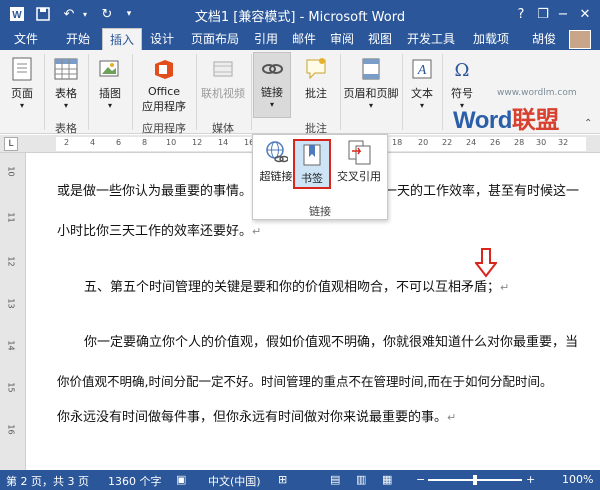 This screenshot has width=600, height=490. What do you see at coordinates (277, 152) in the screenshot?
I see `globe-link-icon` at bounding box center [277, 152].